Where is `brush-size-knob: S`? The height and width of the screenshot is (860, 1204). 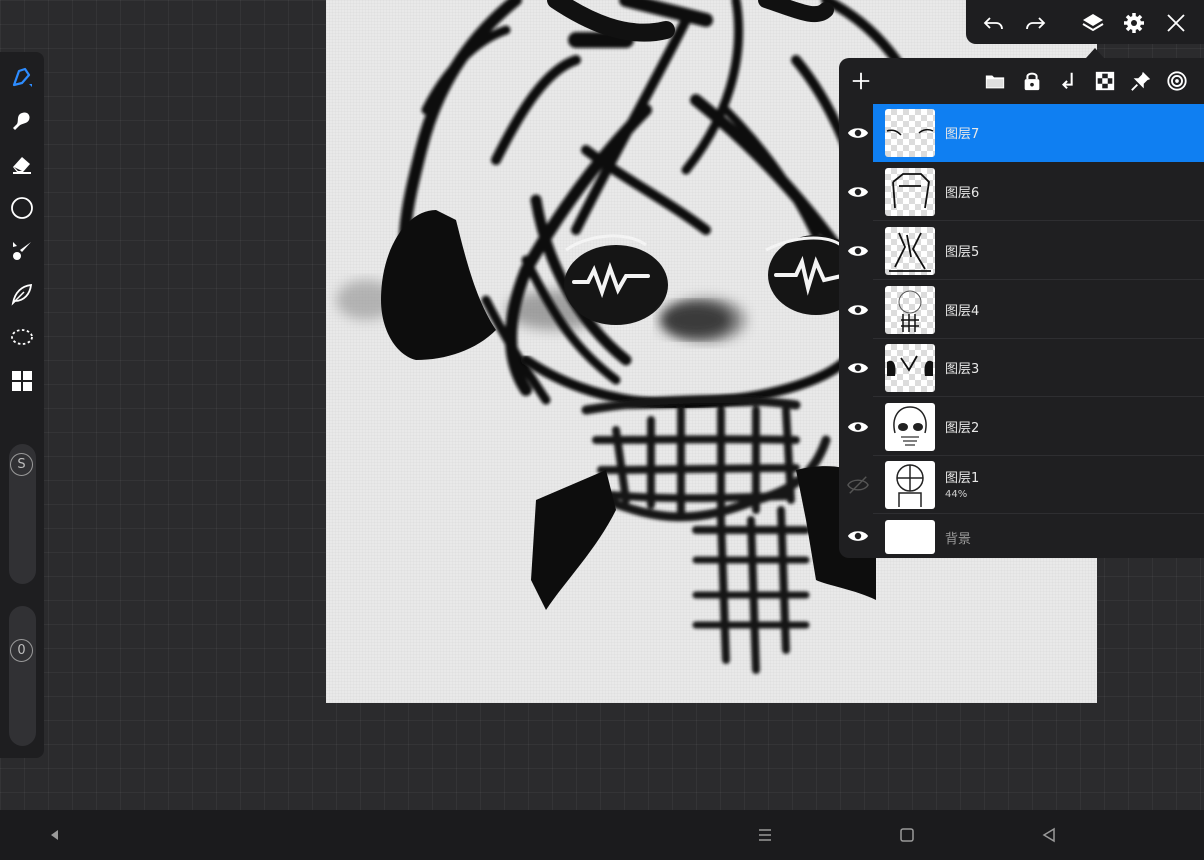
brush-size-knob: S is located at coordinates (21, 464).